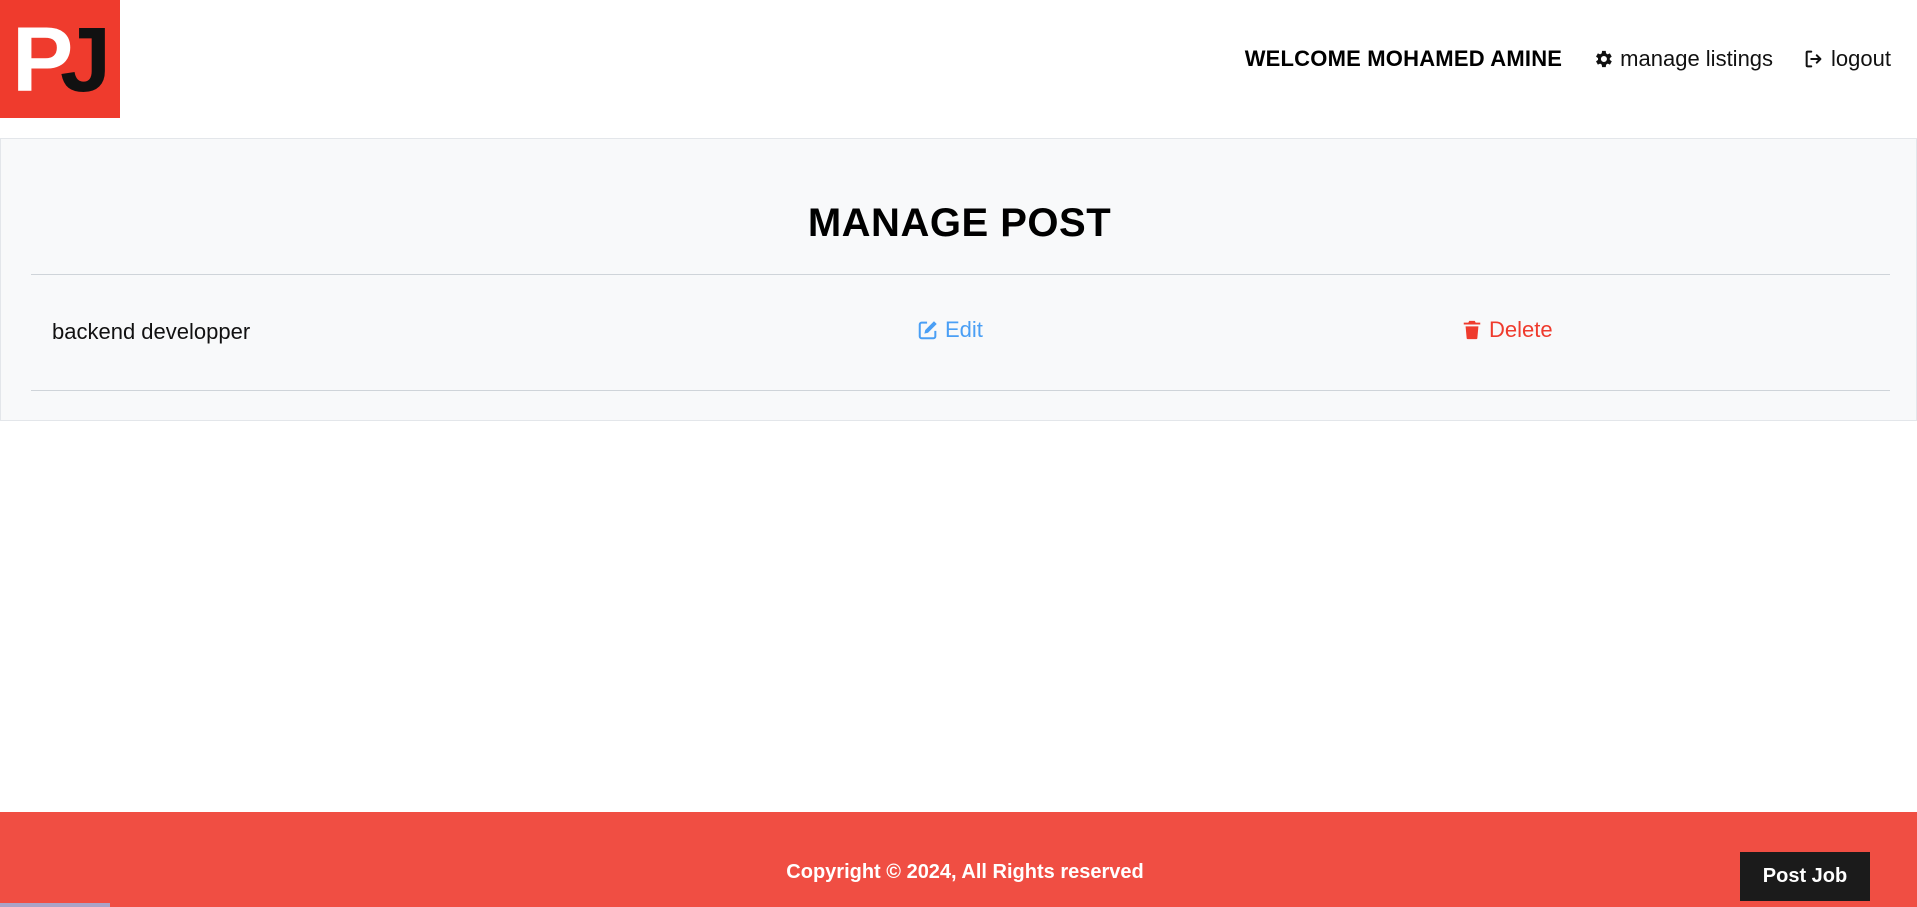  Describe the element at coordinates (960, 274) in the screenshot. I see `divider-top` at that location.